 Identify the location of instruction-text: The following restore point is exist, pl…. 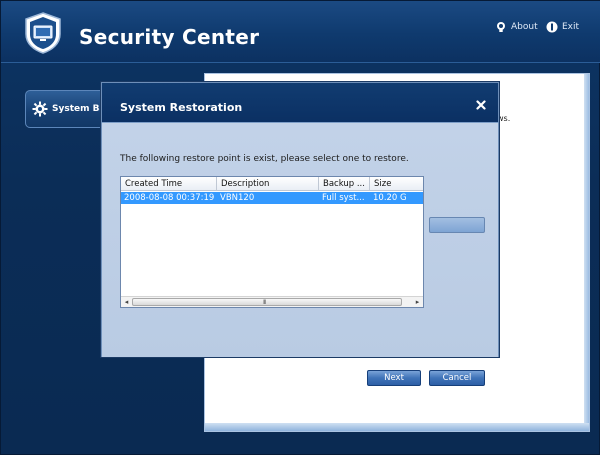
(264, 159).